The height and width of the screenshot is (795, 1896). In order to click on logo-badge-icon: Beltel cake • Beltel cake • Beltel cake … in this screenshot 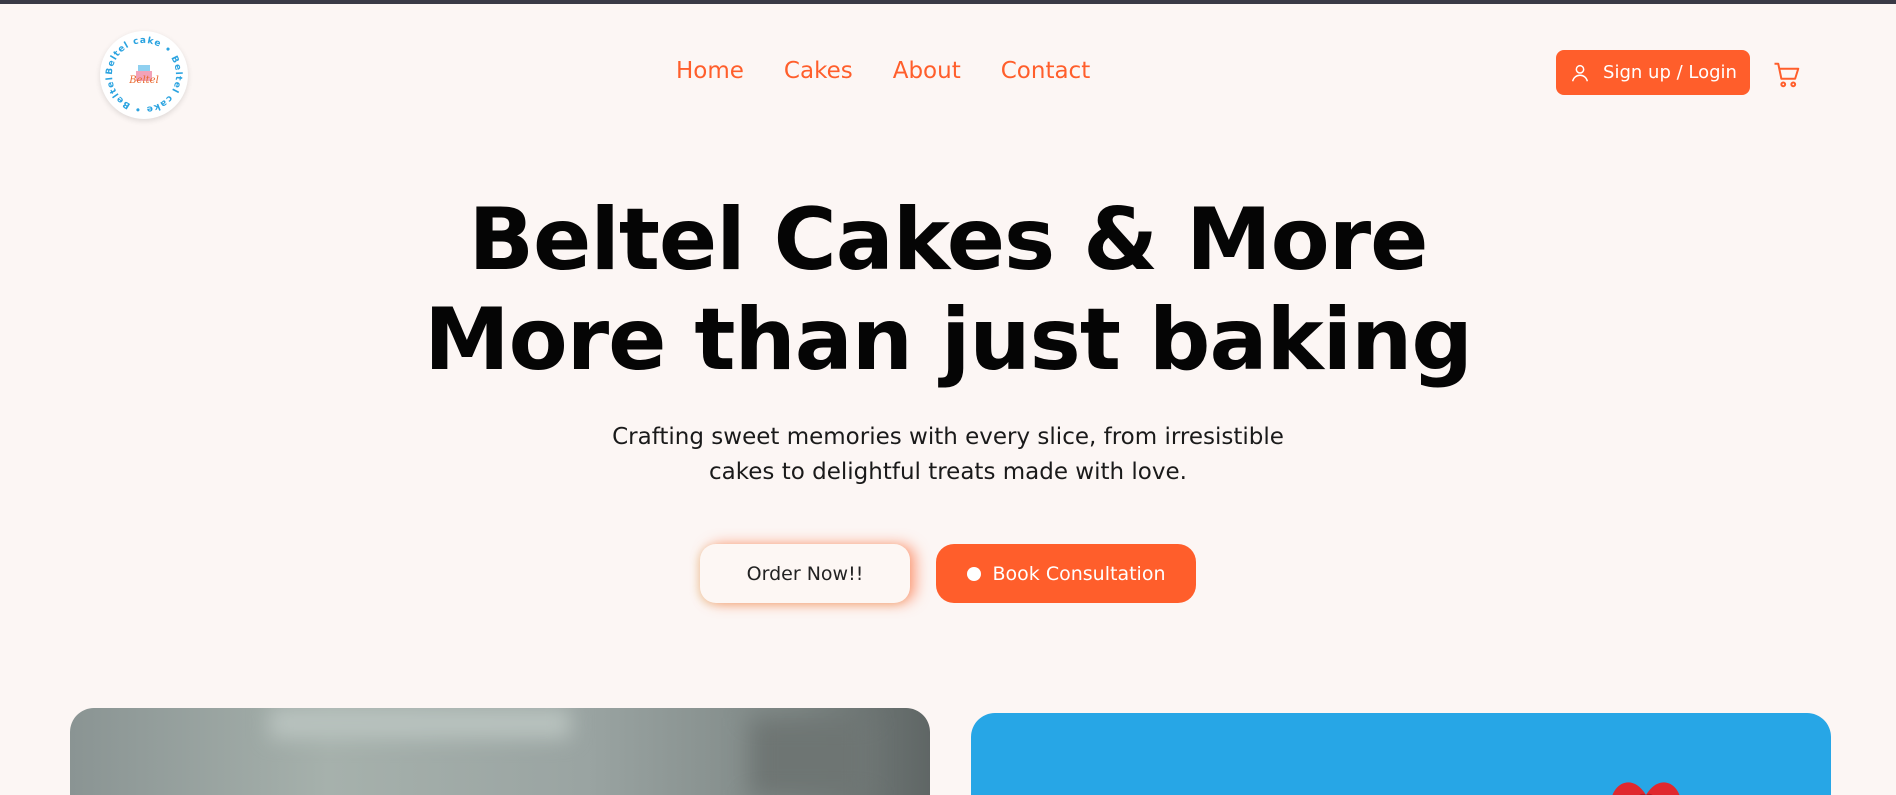, I will do `click(141, 72)`.